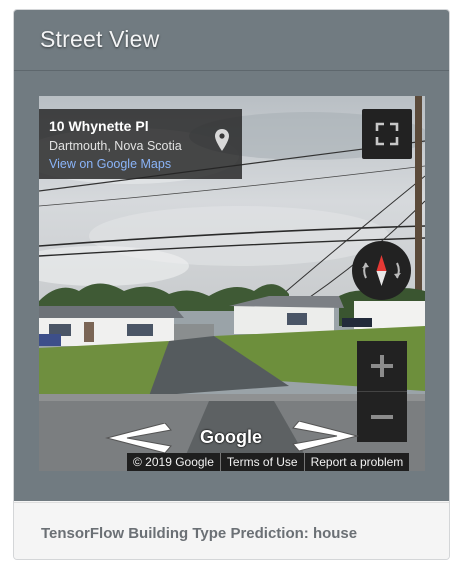 The height and width of the screenshot is (568, 460). Describe the element at coordinates (110, 164) in the screenshot. I see `view-on-google-maps-link: View on Google Maps` at that location.